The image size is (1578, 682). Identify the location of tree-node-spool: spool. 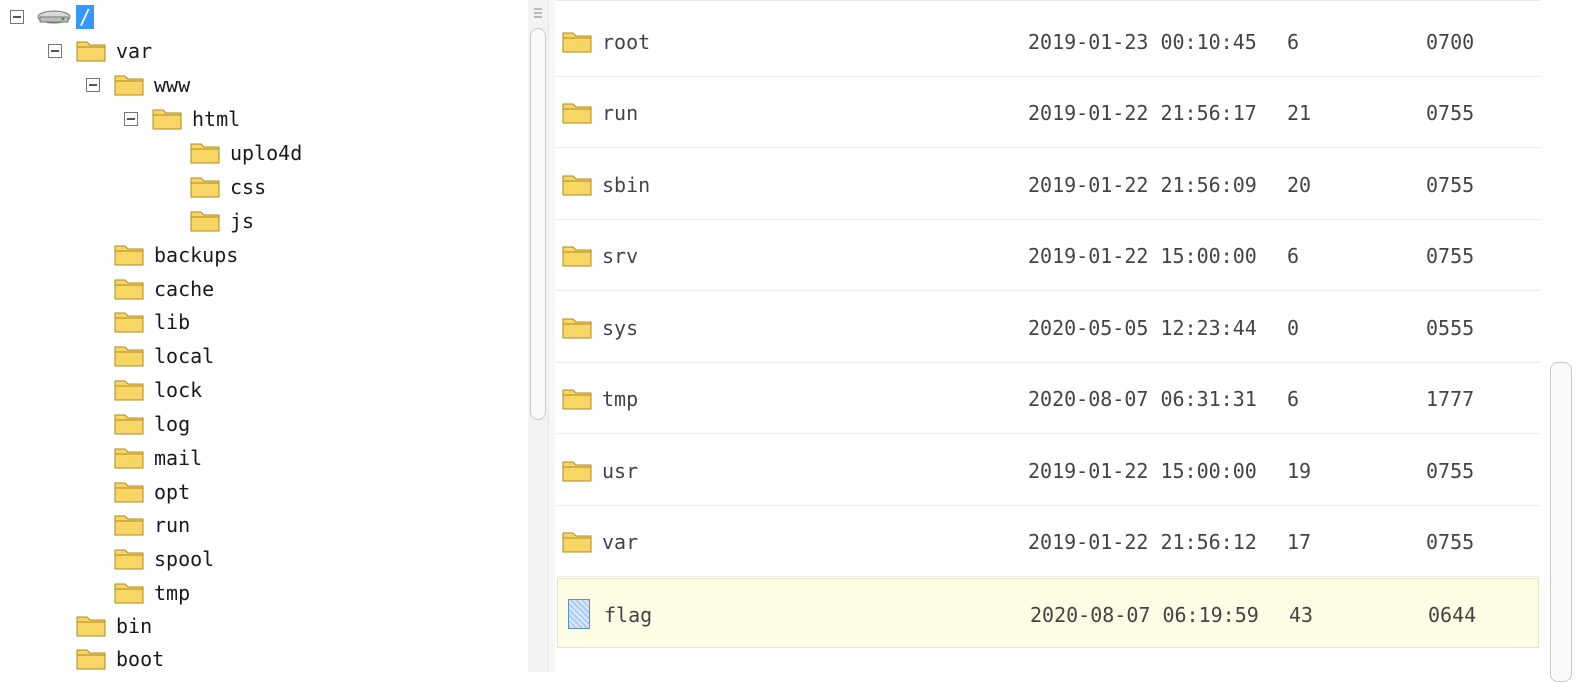
(150, 559).